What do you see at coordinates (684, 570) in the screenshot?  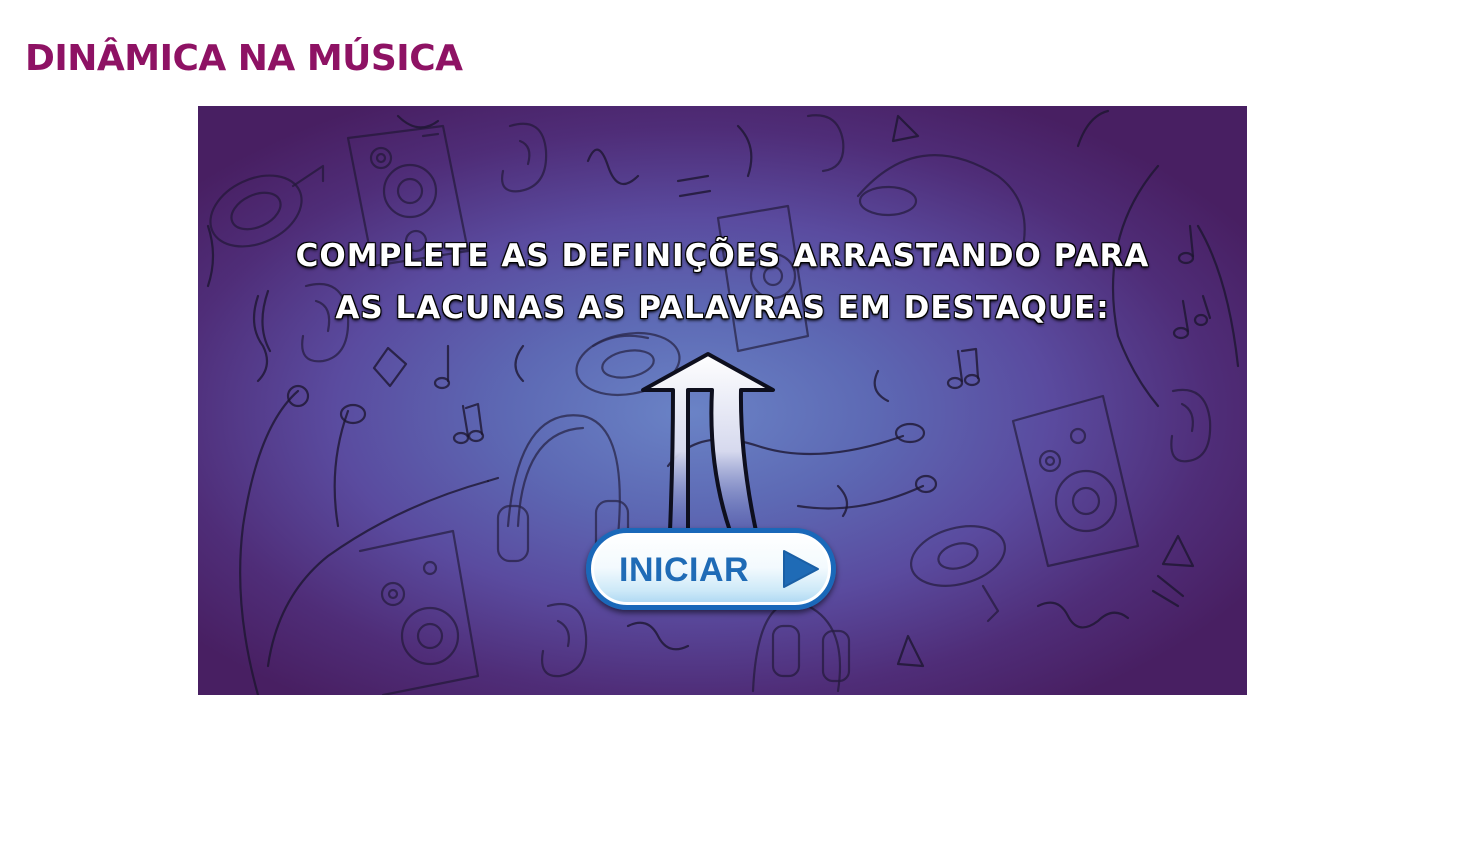 I see `start-button-label: INICIAR` at bounding box center [684, 570].